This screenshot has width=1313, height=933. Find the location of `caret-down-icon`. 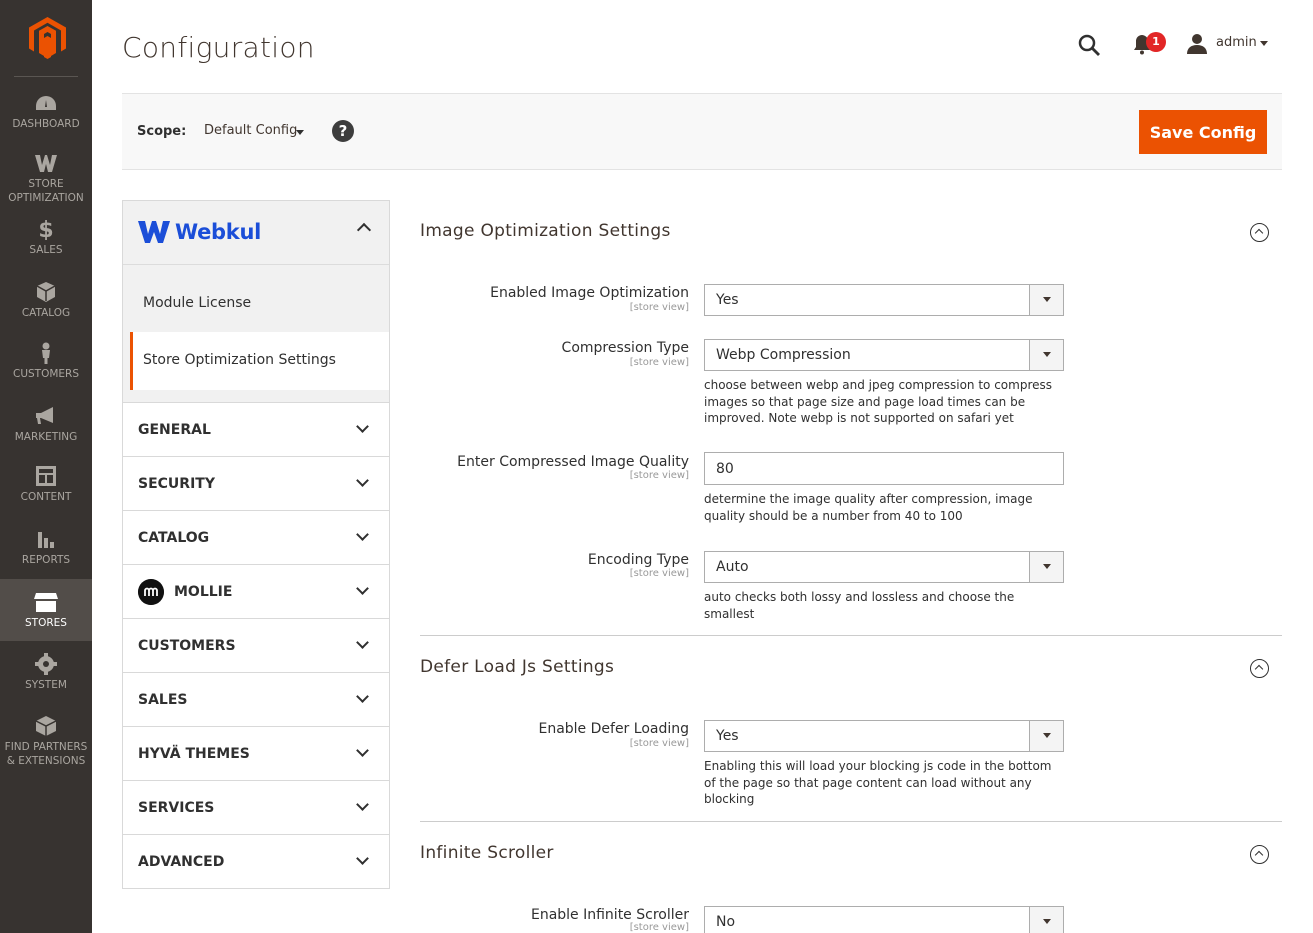

caret-down-icon is located at coordinates (300, 132).